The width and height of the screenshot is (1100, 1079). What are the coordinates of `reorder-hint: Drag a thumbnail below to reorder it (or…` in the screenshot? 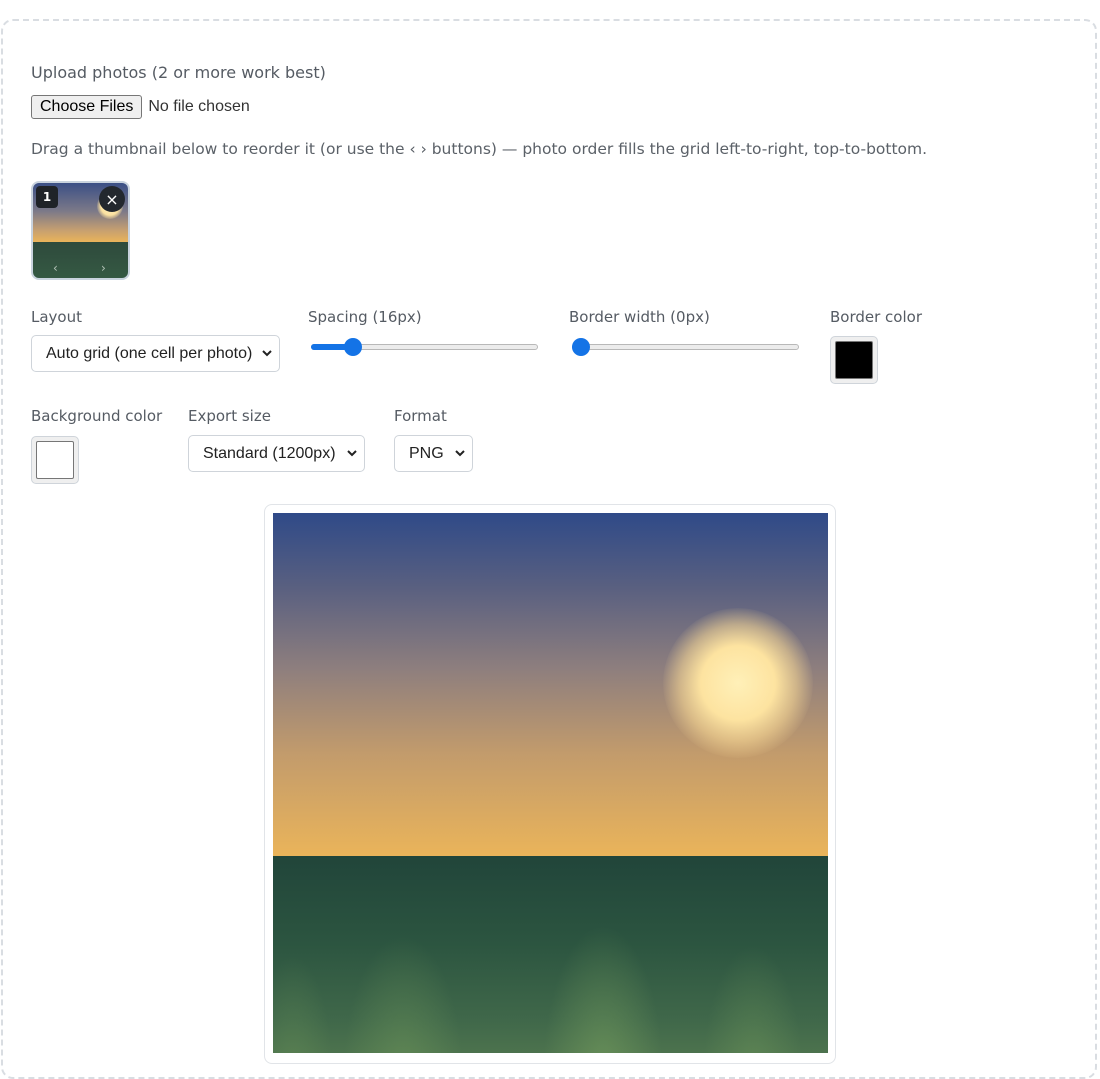 It's located at (479, 149).